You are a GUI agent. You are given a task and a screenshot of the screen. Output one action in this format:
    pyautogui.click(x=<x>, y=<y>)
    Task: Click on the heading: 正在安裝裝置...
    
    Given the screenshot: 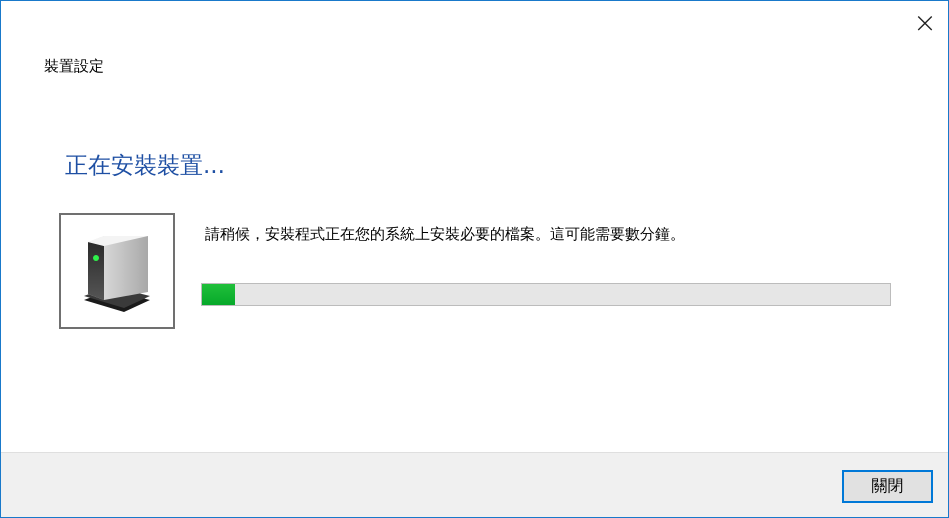 What is the action you would take?
    pyautogui.click(x=145, y=166)
    